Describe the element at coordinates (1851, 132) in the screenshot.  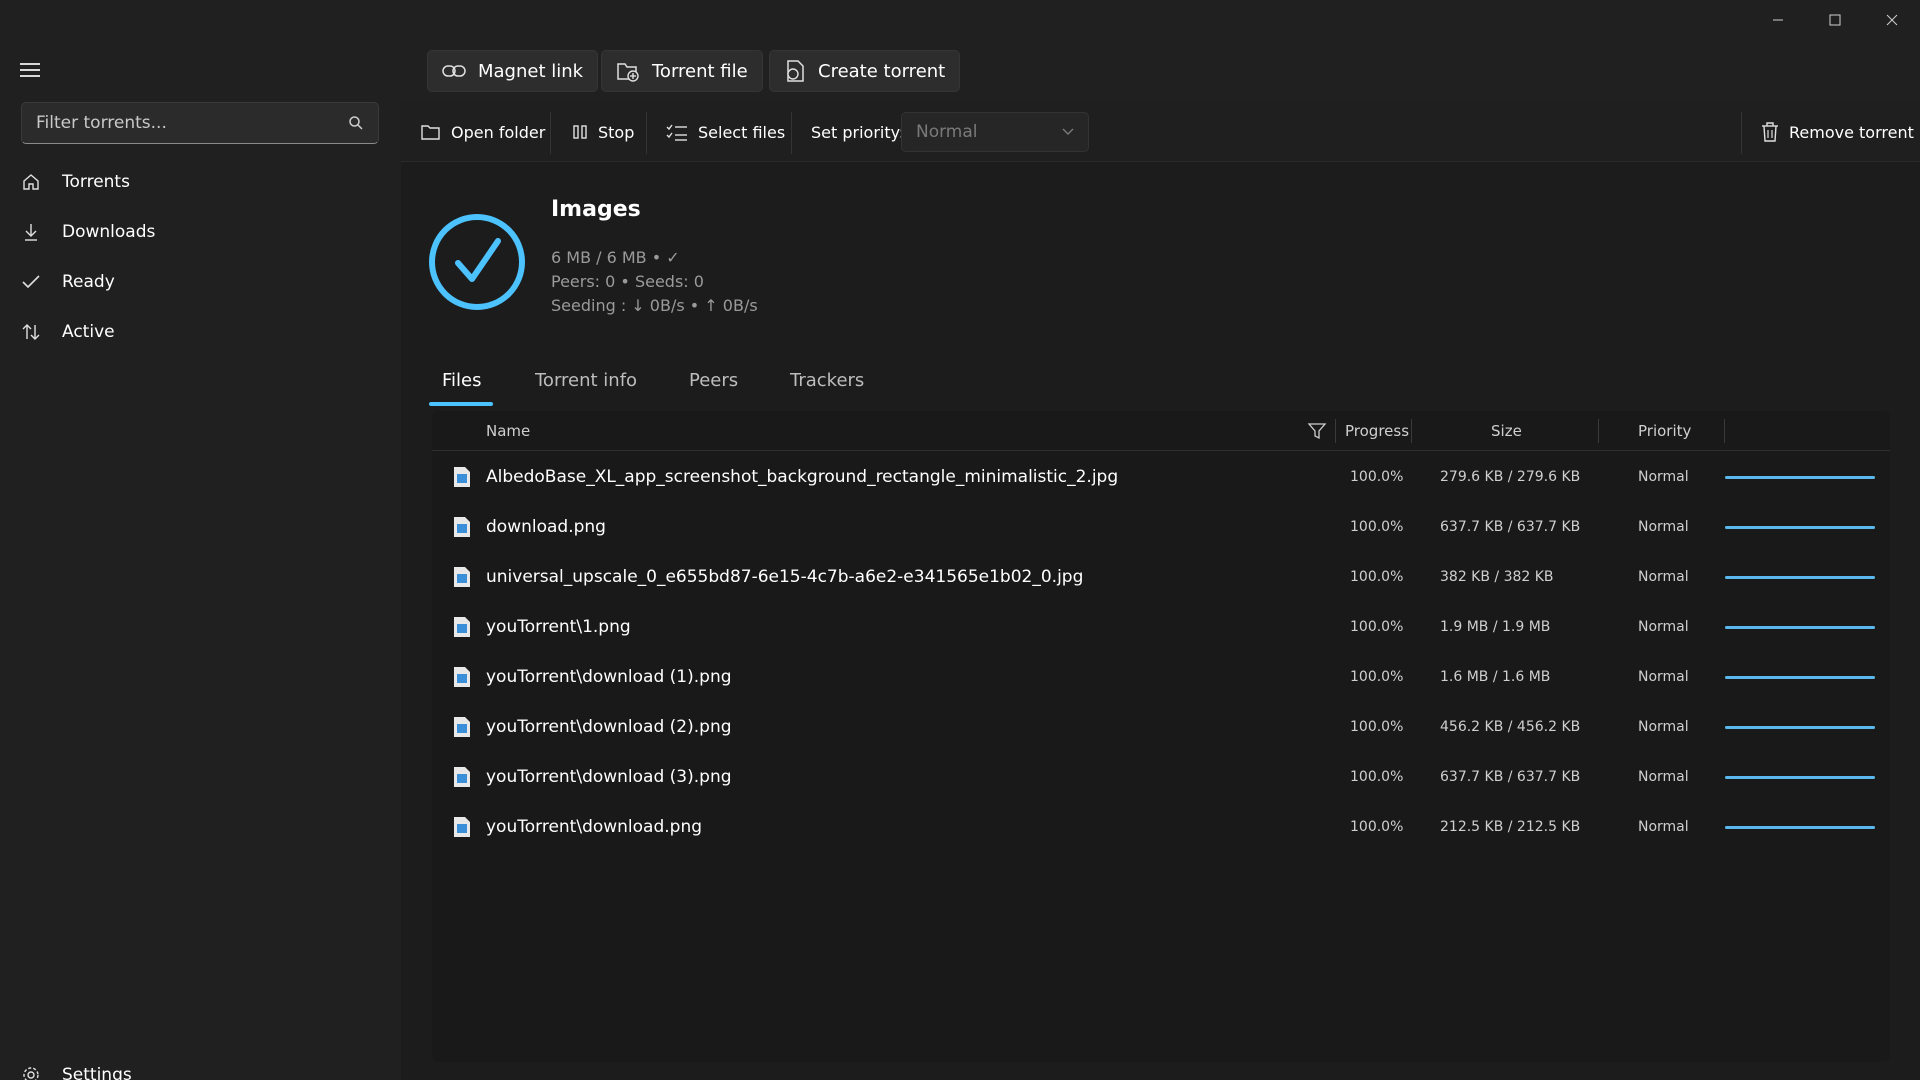
I see `remove-torrent-label: Remove torrent` at that location.